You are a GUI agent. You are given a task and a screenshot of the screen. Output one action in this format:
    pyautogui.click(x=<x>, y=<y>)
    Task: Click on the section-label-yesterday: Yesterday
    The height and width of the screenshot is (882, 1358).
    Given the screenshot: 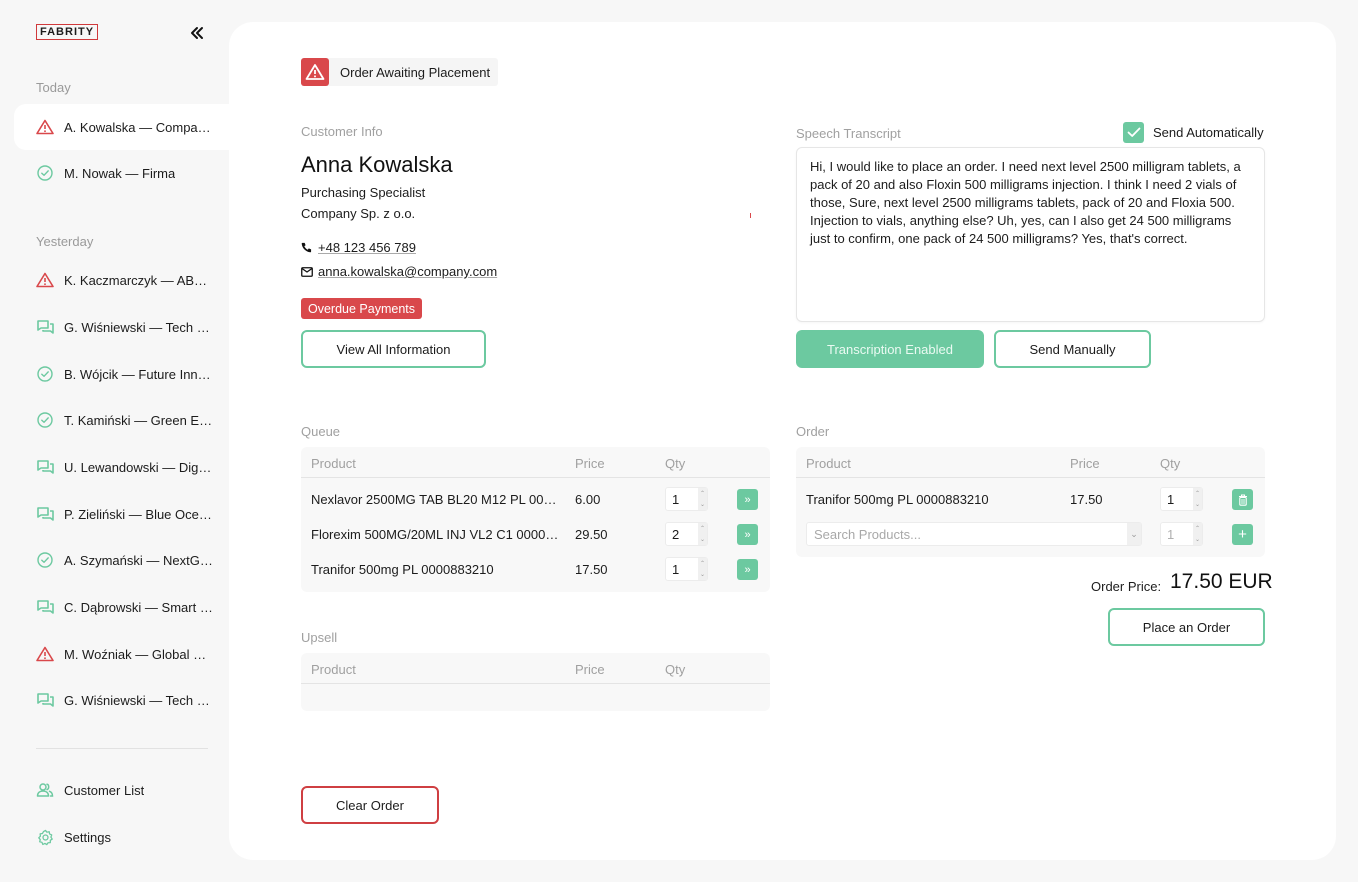 What is the action you would take?
    pyautogui.click(x=65, y=241)
    